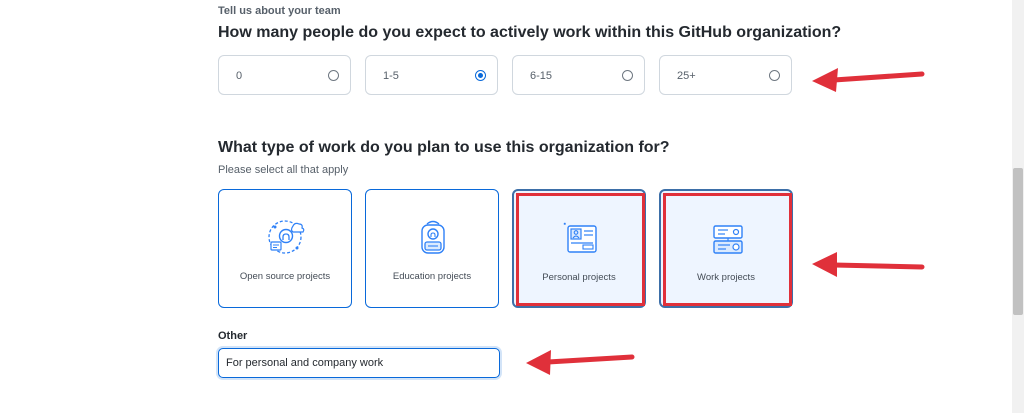  What do you see at coordinates (284, 75) in the screenshot?
I see `team-size-option-0: 0` at bounding box center [284, 75].